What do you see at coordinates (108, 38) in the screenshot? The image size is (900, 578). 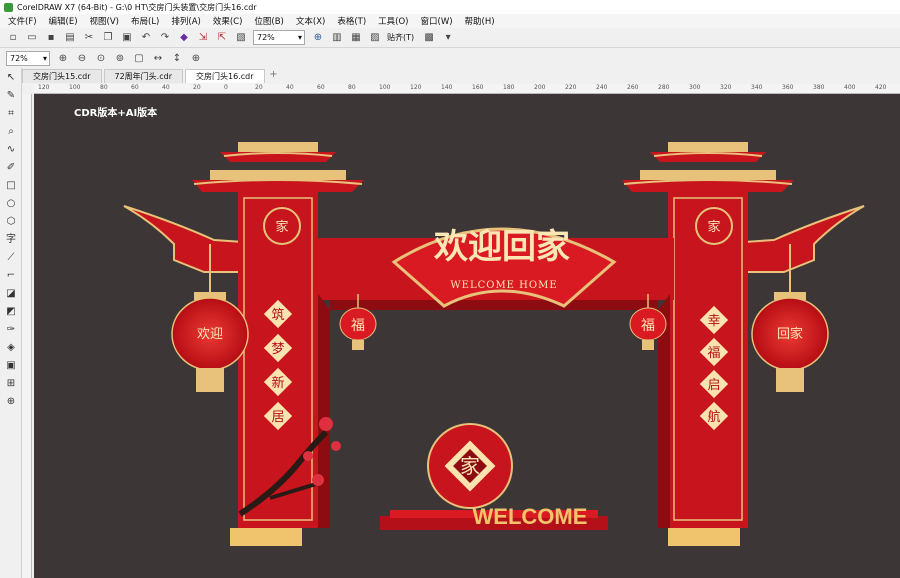 I see `copy-icon: ❐` at bounding box center [108, 38].